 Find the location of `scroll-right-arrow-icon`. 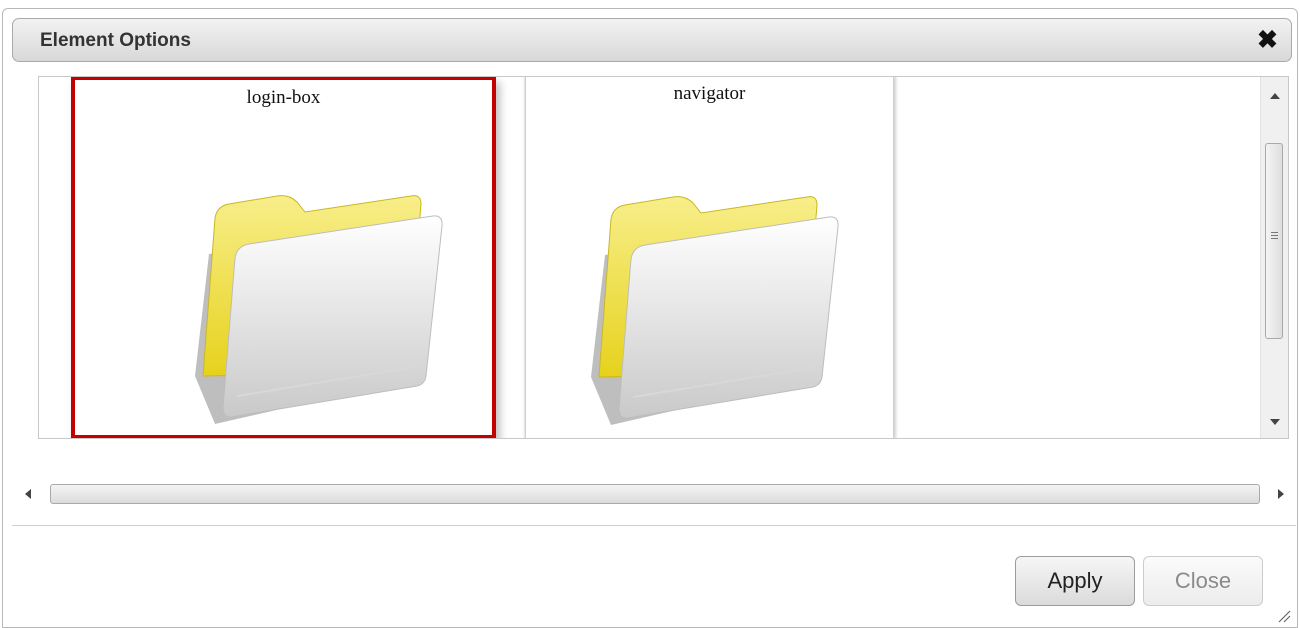

scroll-right-arrow-icon is located at coordinates (1281, 494).